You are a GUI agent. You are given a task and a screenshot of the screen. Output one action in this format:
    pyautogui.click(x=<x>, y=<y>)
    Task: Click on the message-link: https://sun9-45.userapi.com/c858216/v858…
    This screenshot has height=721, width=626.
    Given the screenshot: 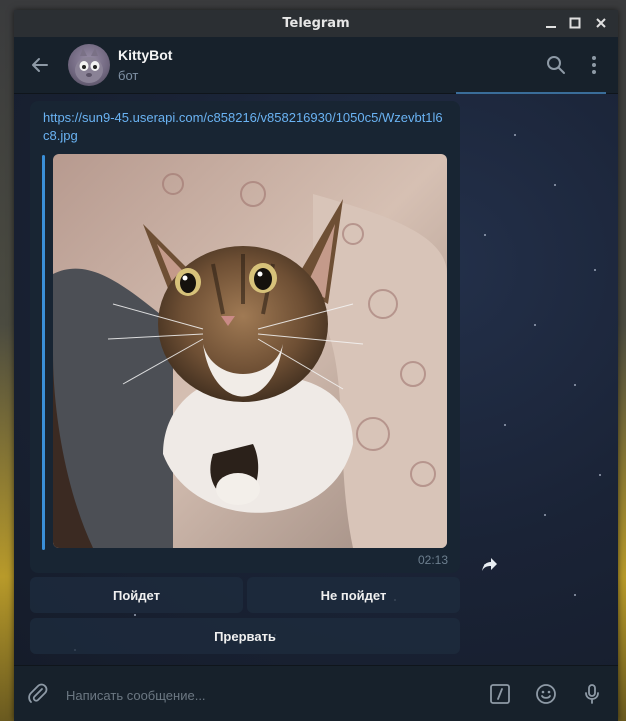 What is the action you would take?
    pyautogui.click(x=245, y=127)
    